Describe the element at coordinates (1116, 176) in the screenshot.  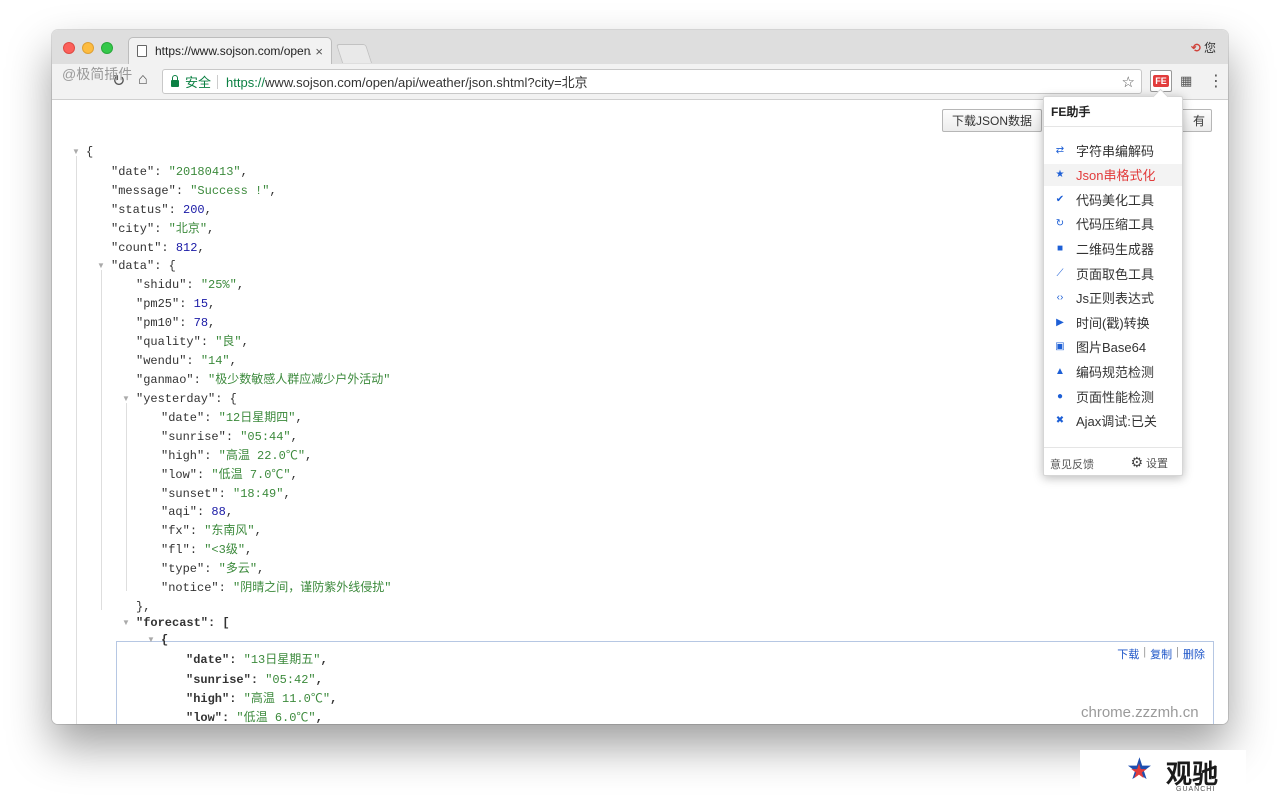
I see `fe-menu-label: Json串格式化` at that location.